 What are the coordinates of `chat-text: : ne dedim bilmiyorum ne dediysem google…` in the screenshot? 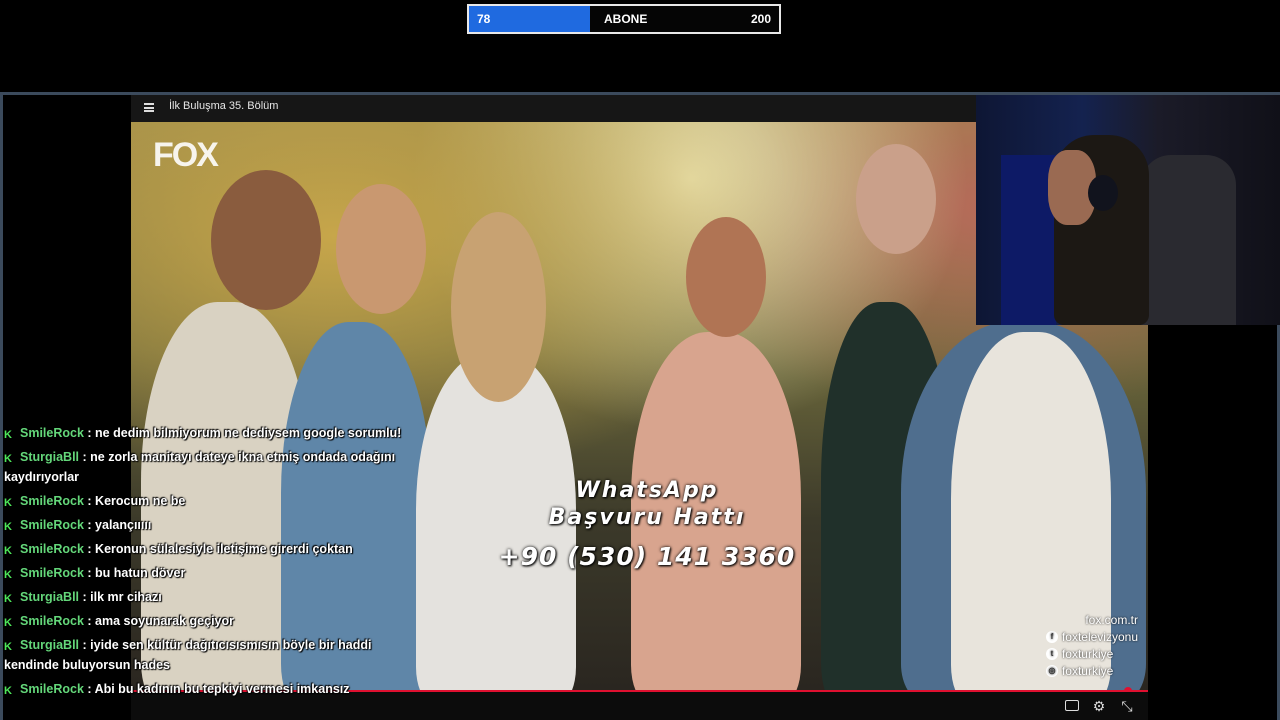 It's located at (244, 433).